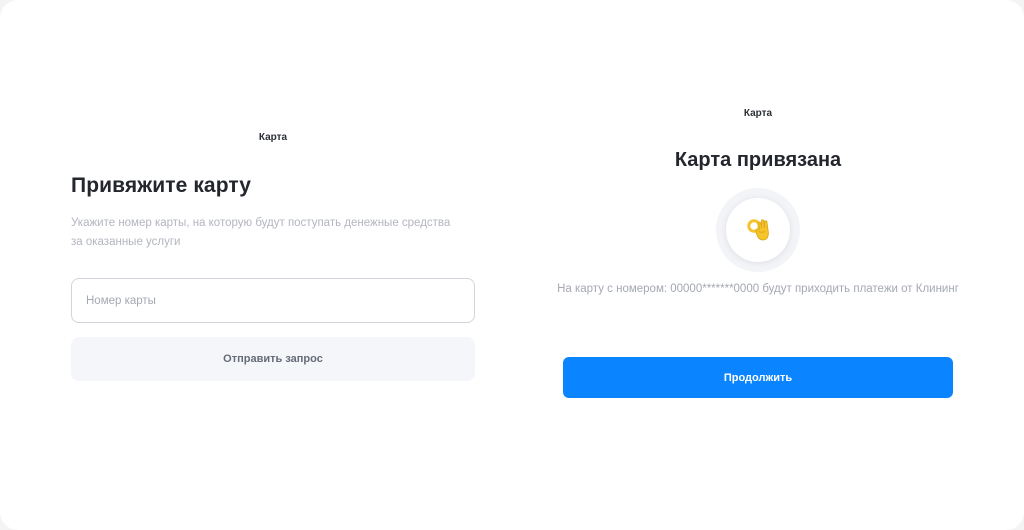 Image resolution: width=1024 pixels, height=530 pixels. Describe the element at coordinates (758, 160) in the screenshot. I see `card-linked-title: Карта привязана` at that location.